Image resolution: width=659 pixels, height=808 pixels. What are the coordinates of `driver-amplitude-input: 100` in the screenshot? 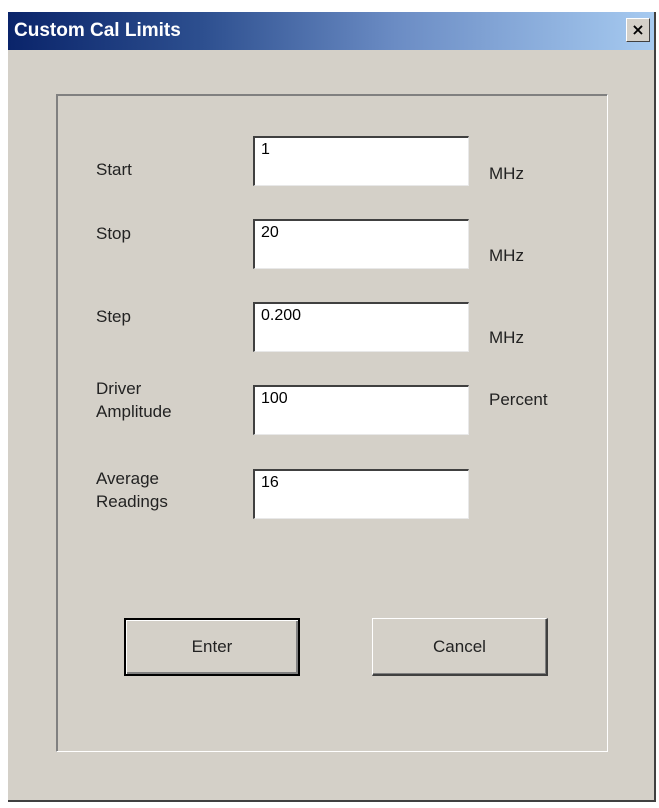 It's located at (361, 410).